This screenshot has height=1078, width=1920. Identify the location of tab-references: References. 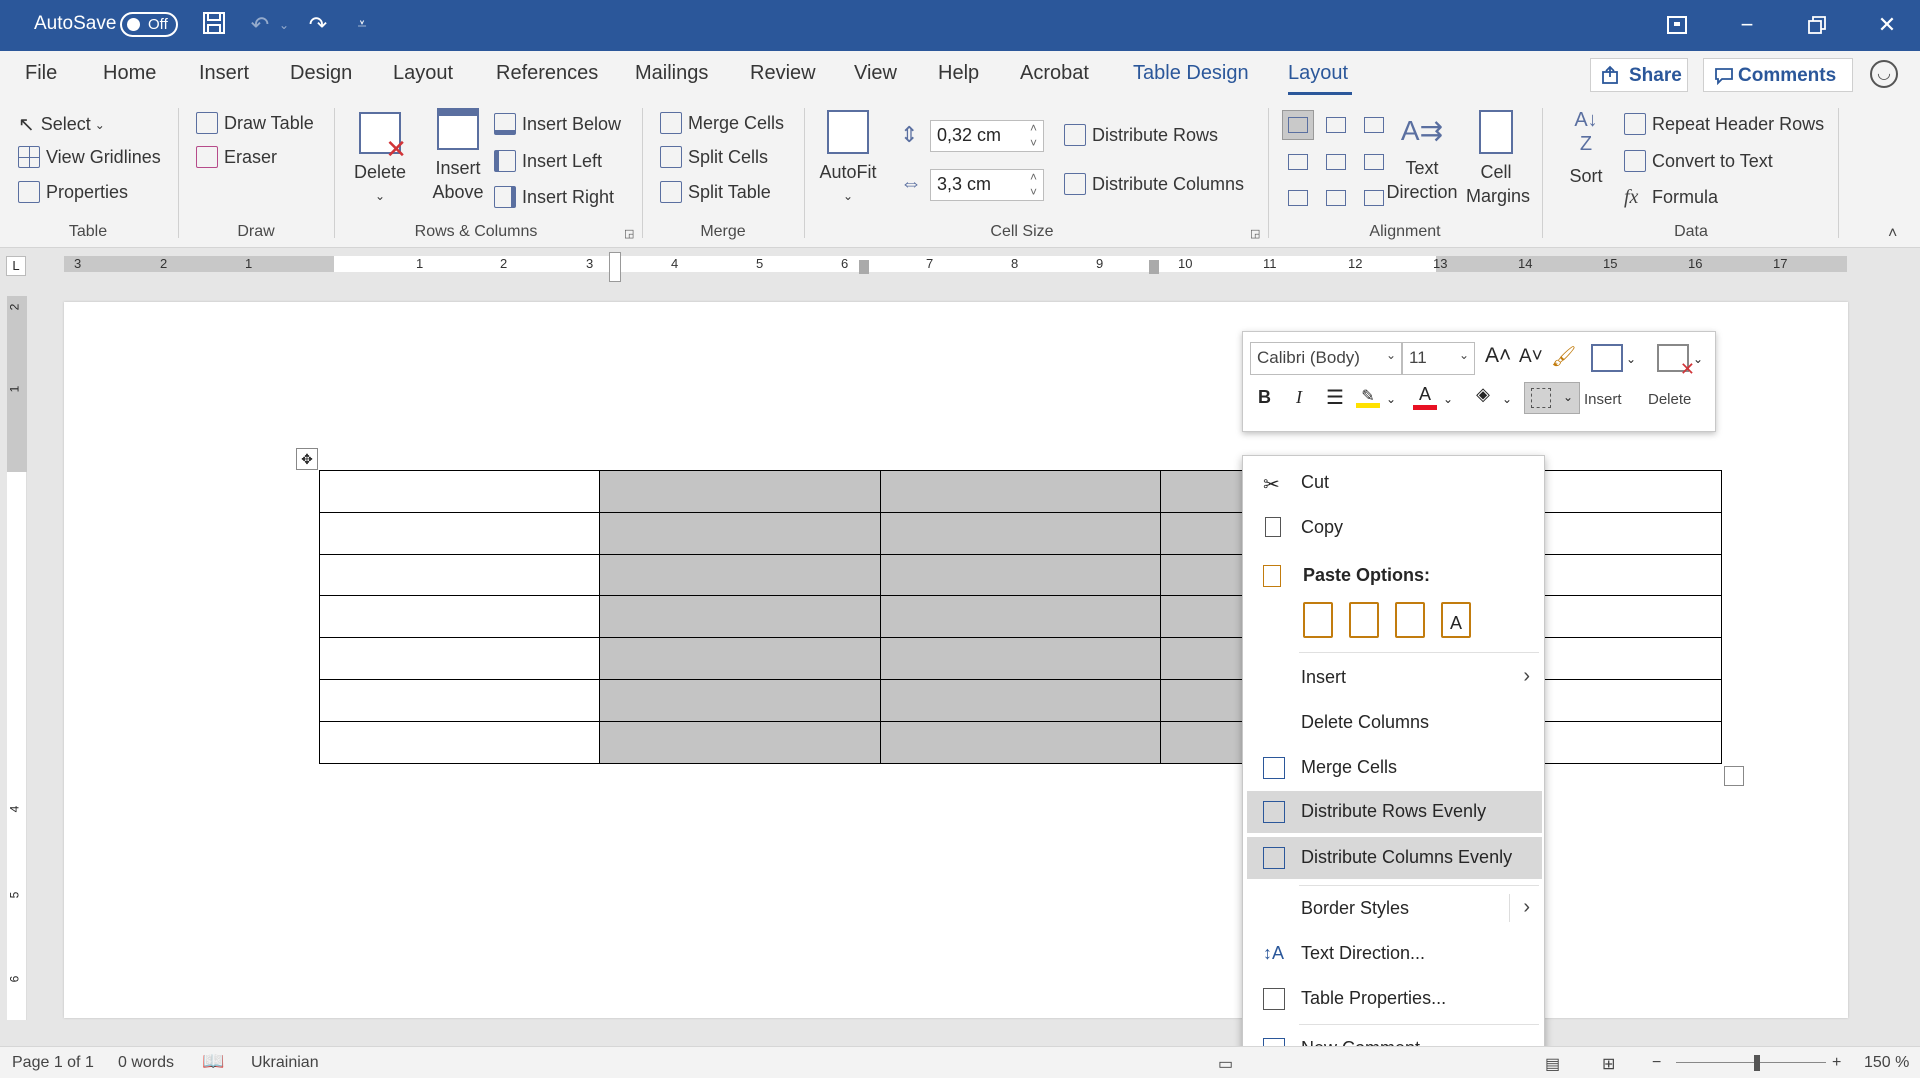
(547, 73).